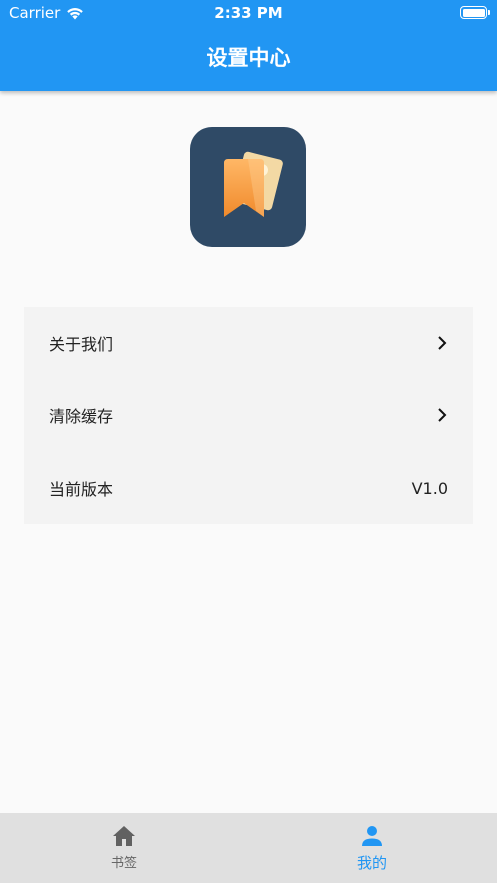 The height and width of the screenshot is (883, 497). Describe the element at coordinates (124, 836) in the screenshot. I see `home-icon` at that location.